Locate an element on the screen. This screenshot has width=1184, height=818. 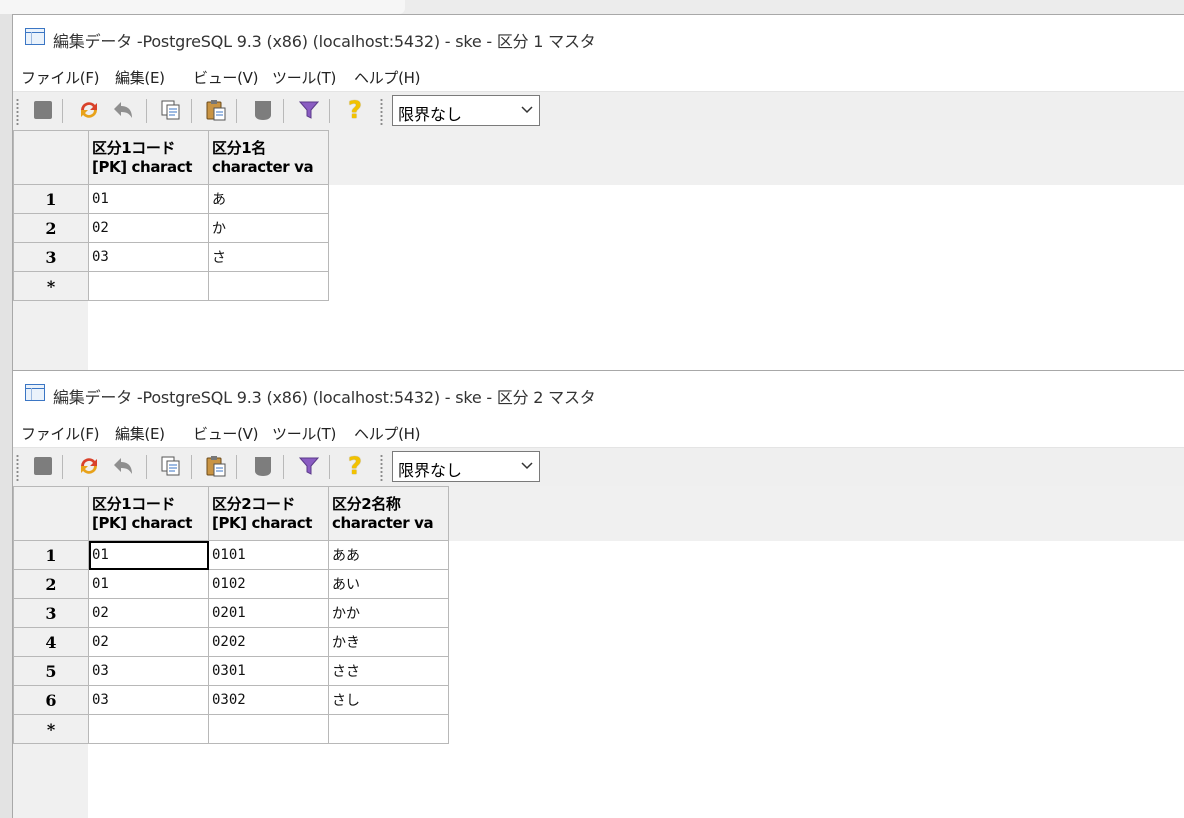
table-row: 3 03 さ is located at coordinates (171, 257).